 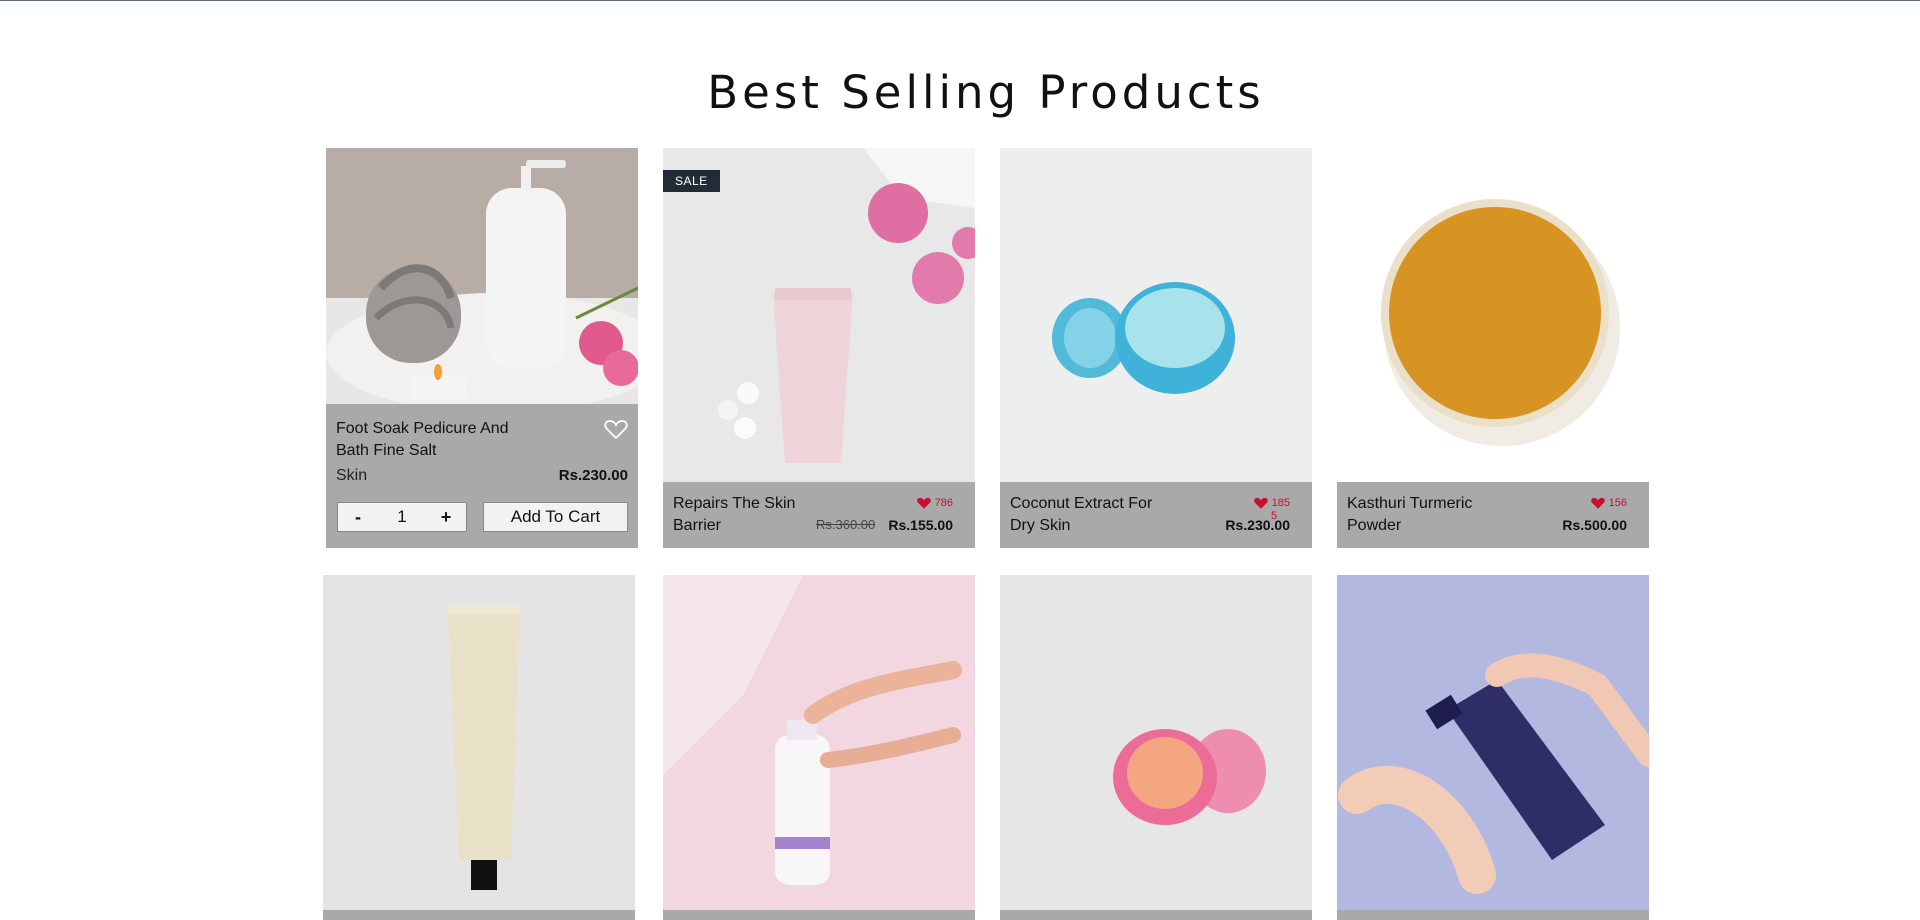 I want to click on heart-outline-icon, so click(x=616, y=429).